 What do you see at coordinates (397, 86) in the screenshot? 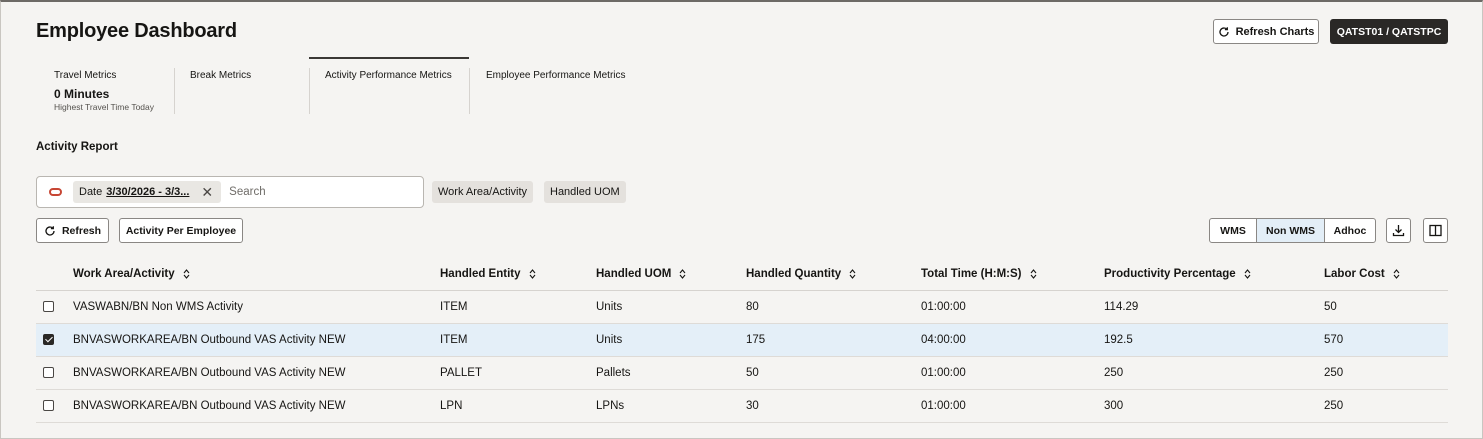
I see `tab-activity-performance-metrics: Activity Performance Metrics` at bounding box center [397, 86].